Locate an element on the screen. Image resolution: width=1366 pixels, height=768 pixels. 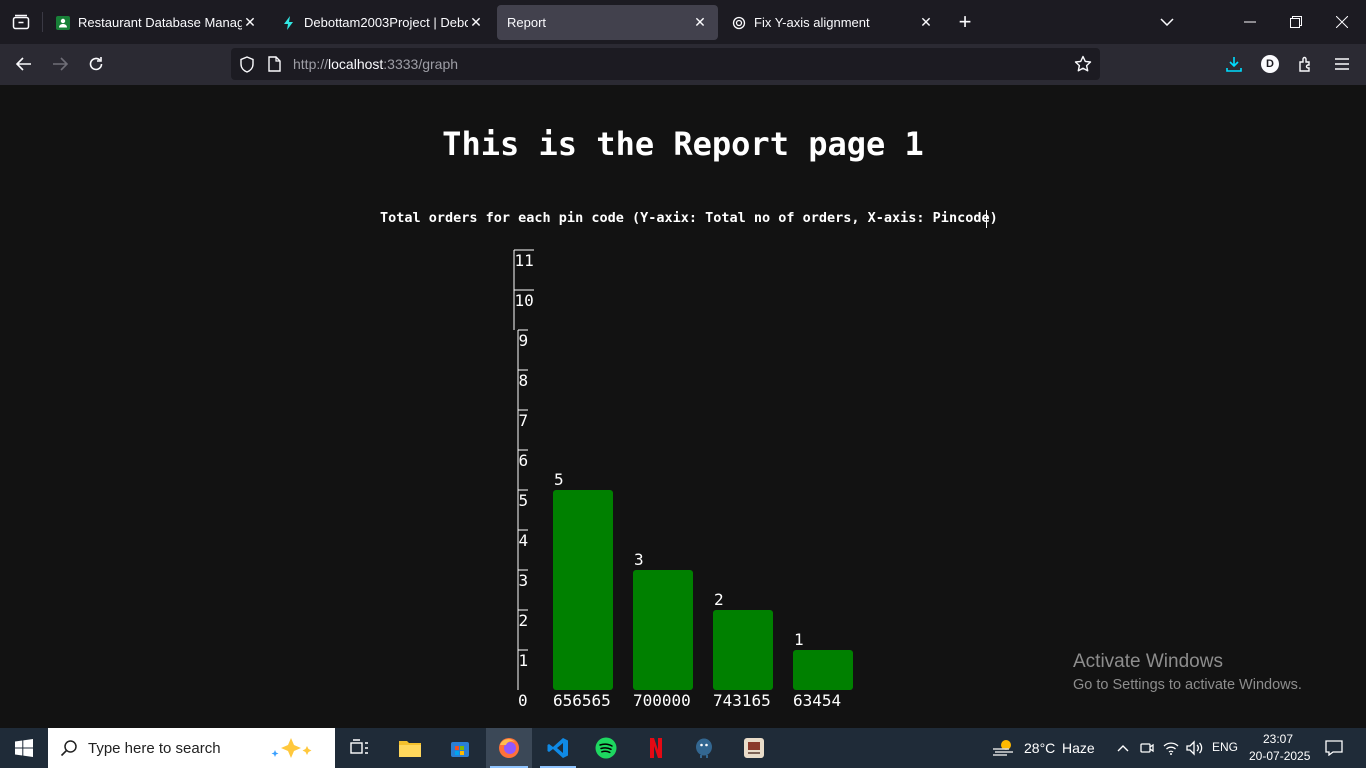
language-indicator: ENG is located at coordinates (1225, 747).